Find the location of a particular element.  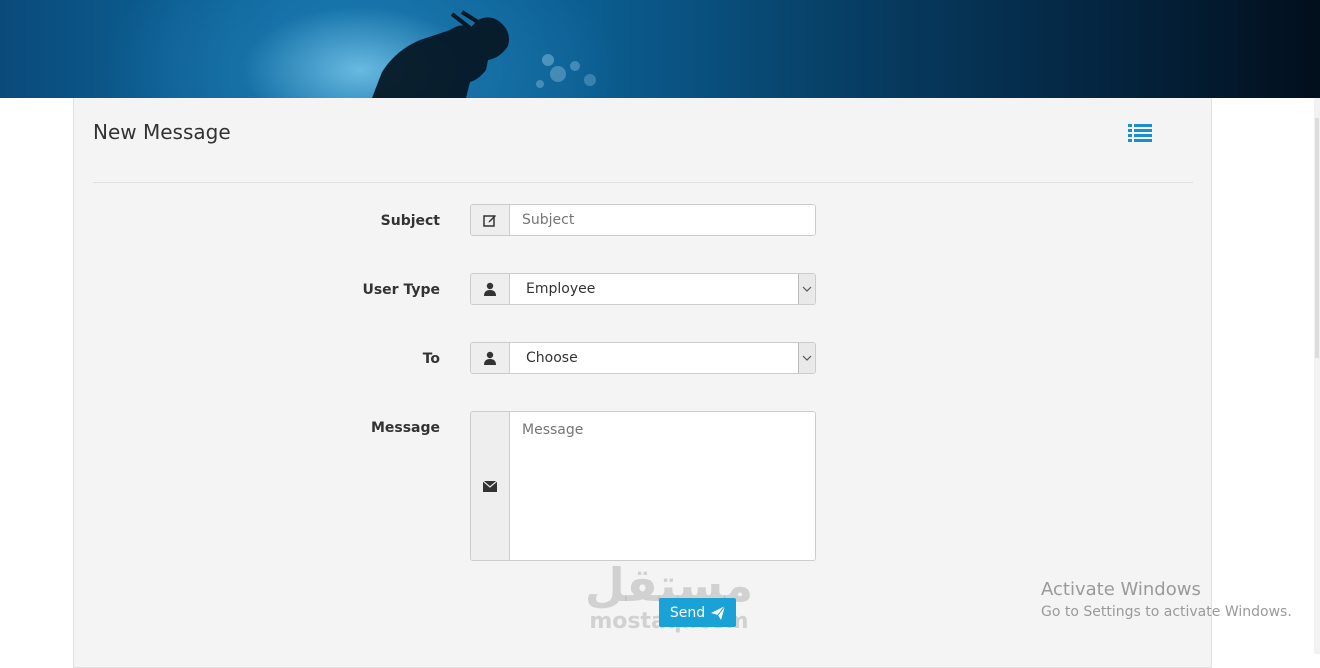

message-label: Message is located at coordinates (405, 428).